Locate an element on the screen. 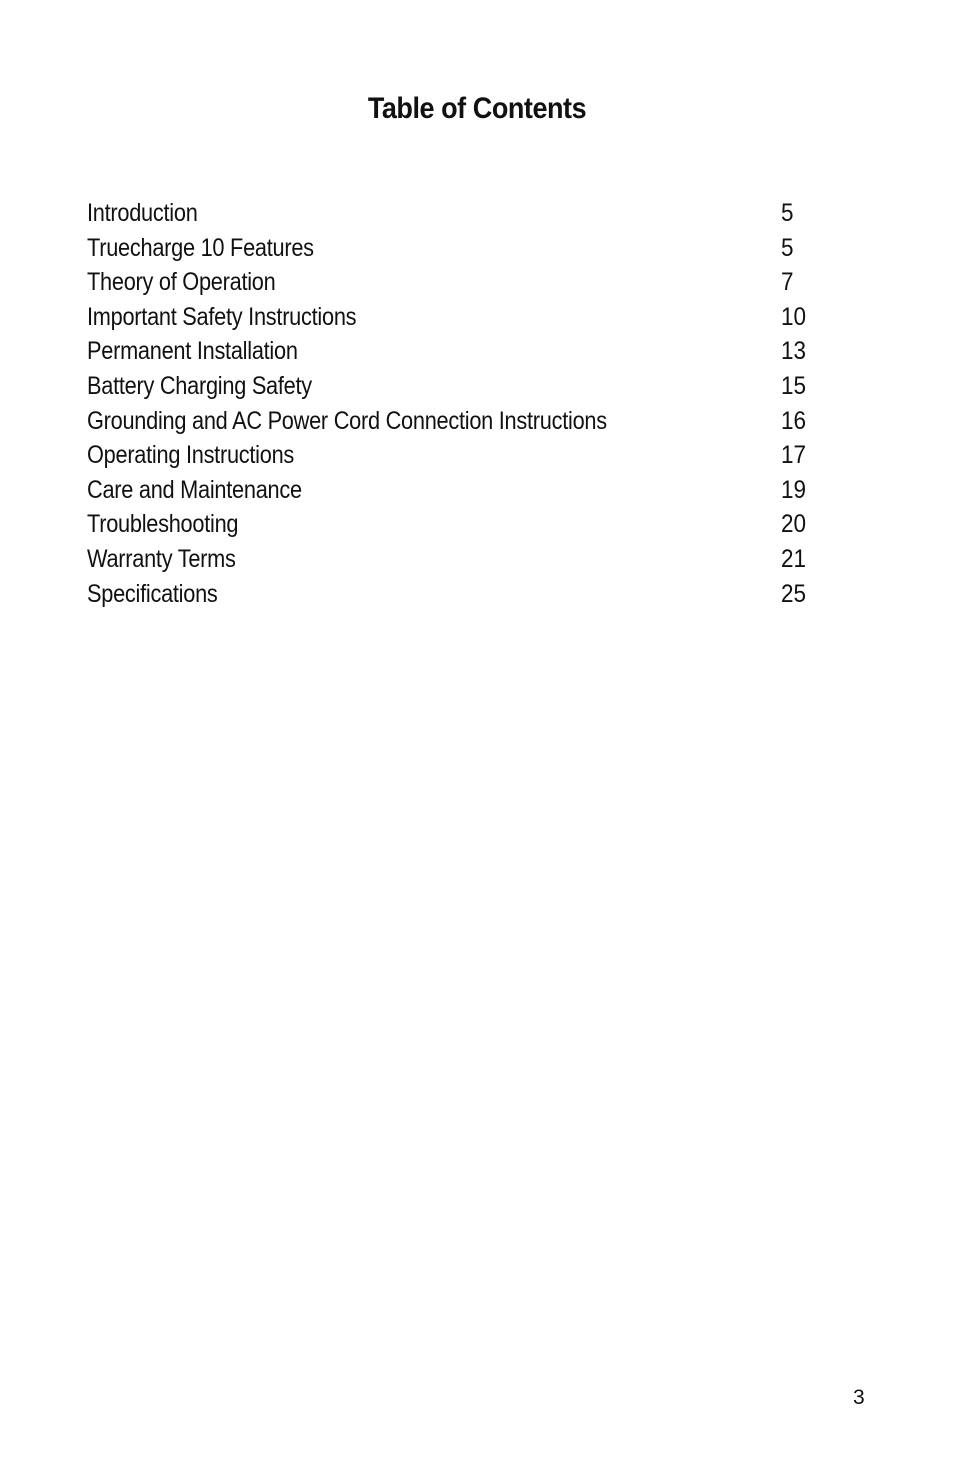 The height and width of the screenshot is (1475, 954). toc-entry-permanent-installation: Permanent Installation 13 is located at coordinates (467, 351).